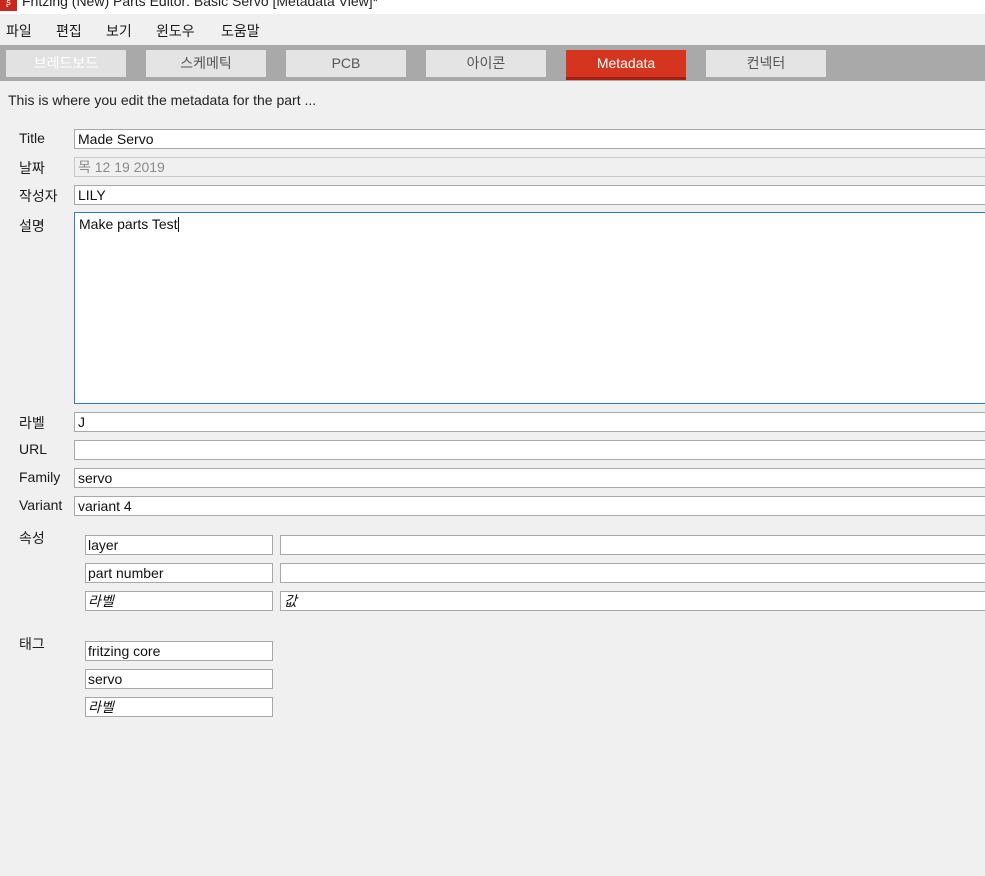 The image size is (985, 876). What do you see at coordinates (179, 651) in the screenshot?
I see `tag-field: fritzing core` at bounding box center [179, 651].